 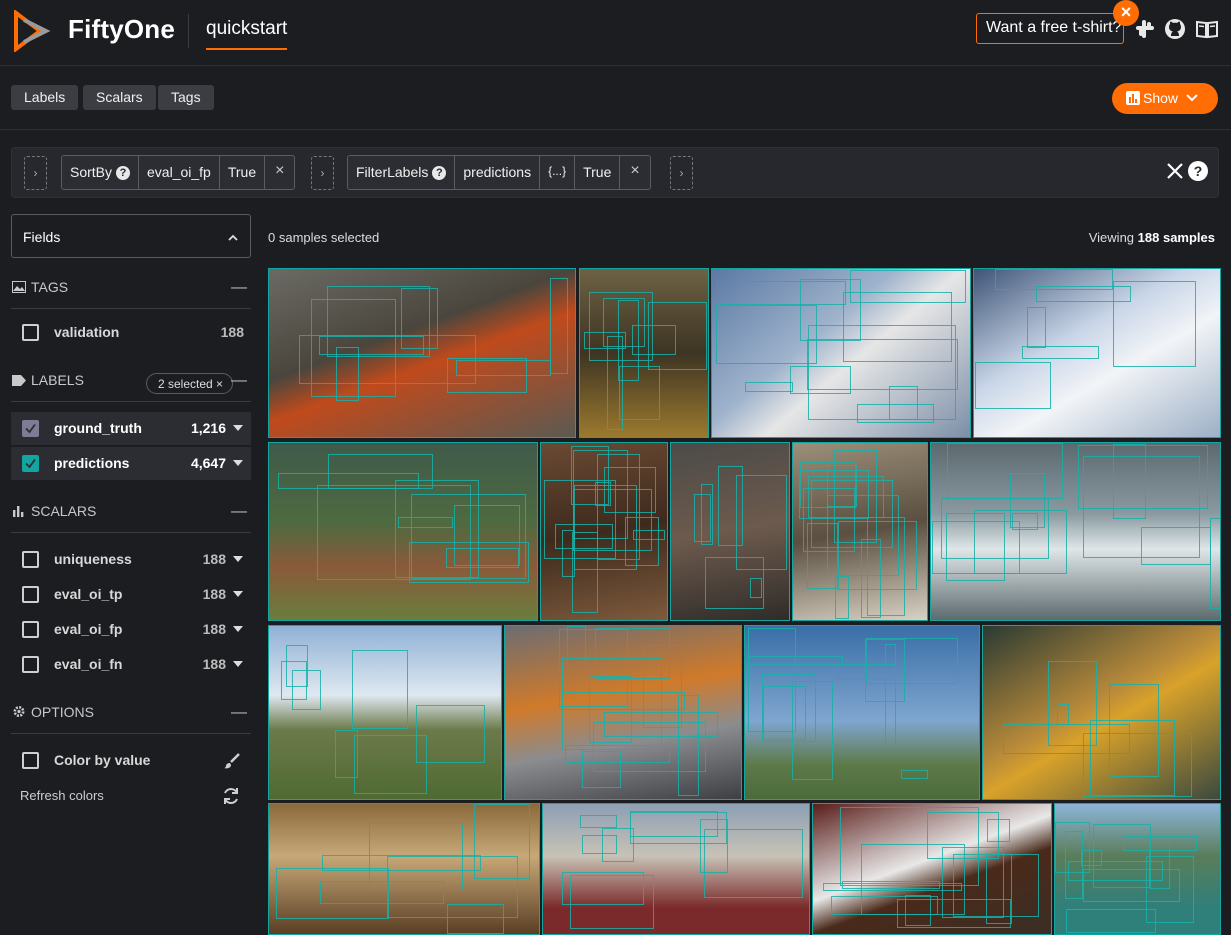 What do you see at coordinates (1050, 28) in the screenshot?
I see `free-tshirt-button: Want a free t-shirt?` at bounding box center [1050, 28].